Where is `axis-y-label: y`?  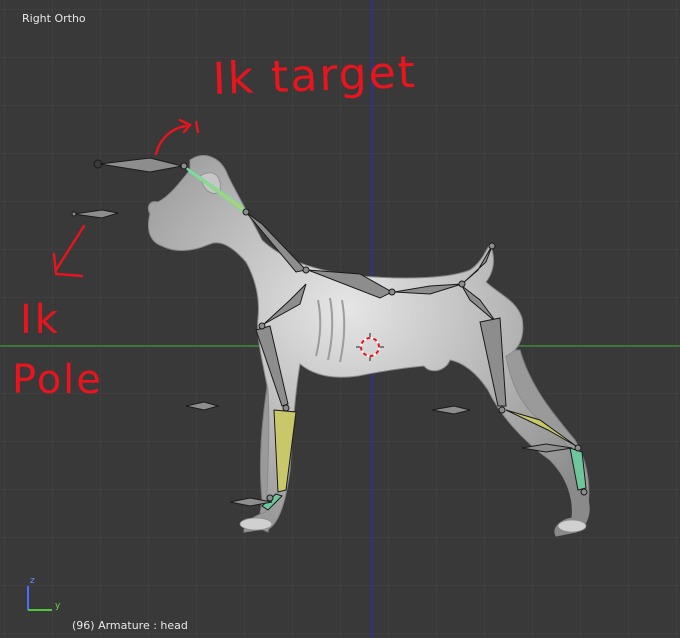
axis-y-label: y is located at coordinates (58, 606).